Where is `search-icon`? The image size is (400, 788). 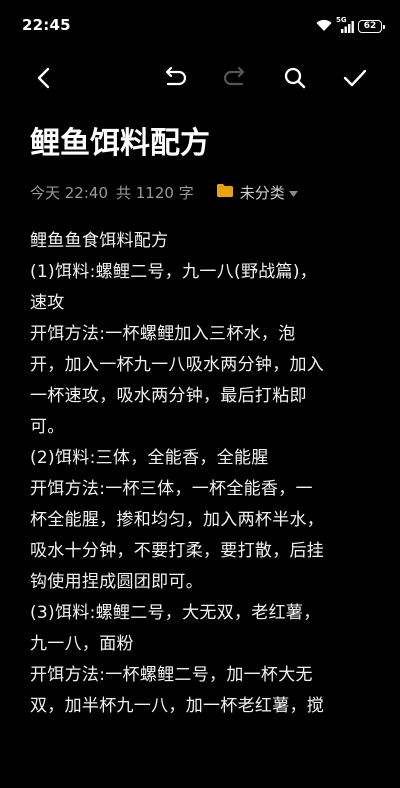
search-icon is located at coordinates (295, 80).